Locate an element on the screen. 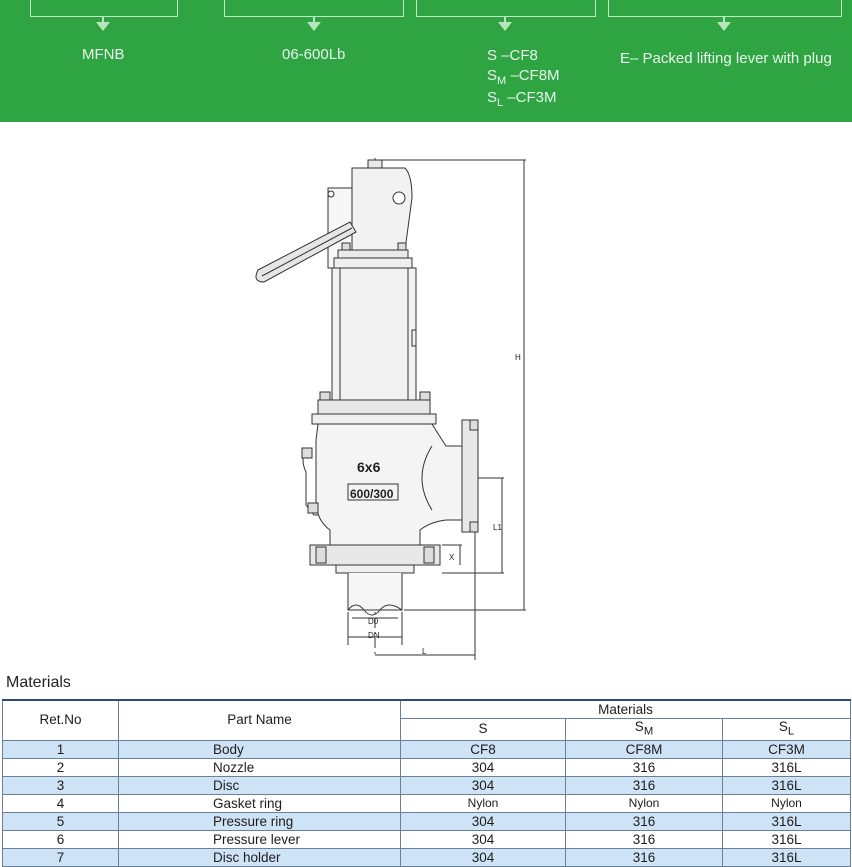 The image size is (852, 867). code-box-pressure is located at coordinates (314, 8).